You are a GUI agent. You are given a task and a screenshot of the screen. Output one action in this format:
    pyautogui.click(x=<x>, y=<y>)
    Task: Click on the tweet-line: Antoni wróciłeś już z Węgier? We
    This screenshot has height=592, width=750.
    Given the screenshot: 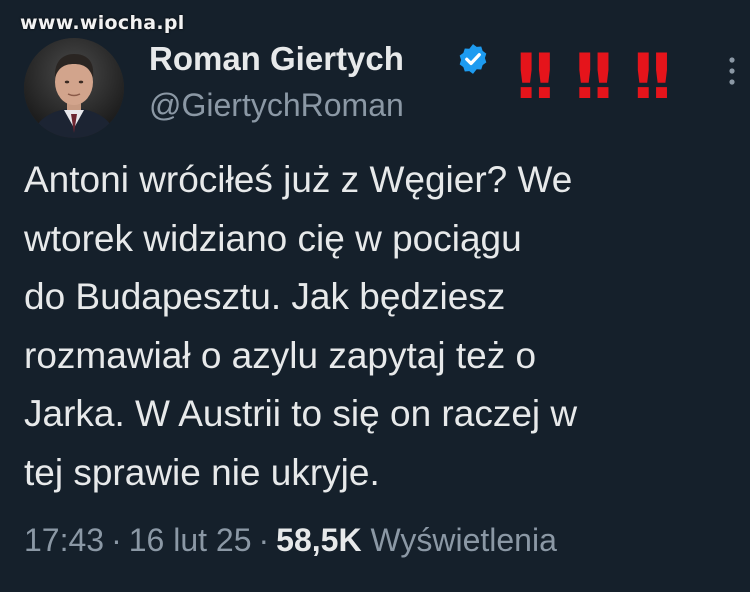 What is the action you would take?
    pyautogui.click(x=298, y=179)
    